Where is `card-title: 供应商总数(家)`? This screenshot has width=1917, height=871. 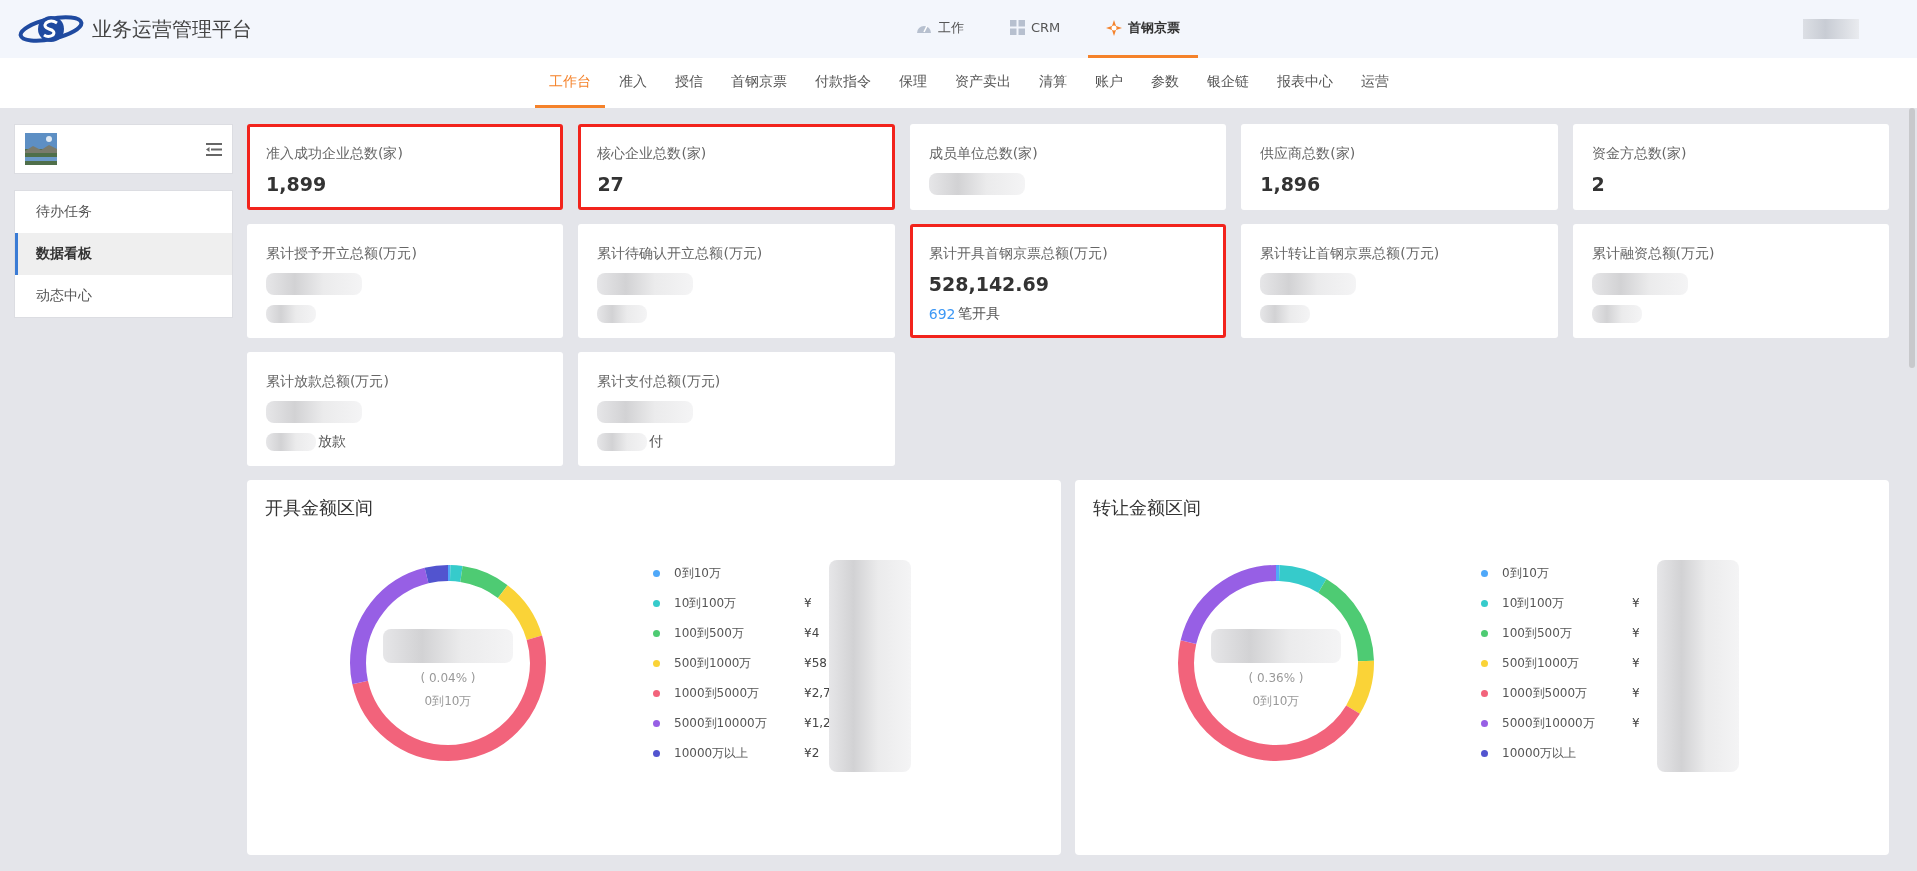
card-title: 供应商总数(家) is located at coordinates (1308, 154).